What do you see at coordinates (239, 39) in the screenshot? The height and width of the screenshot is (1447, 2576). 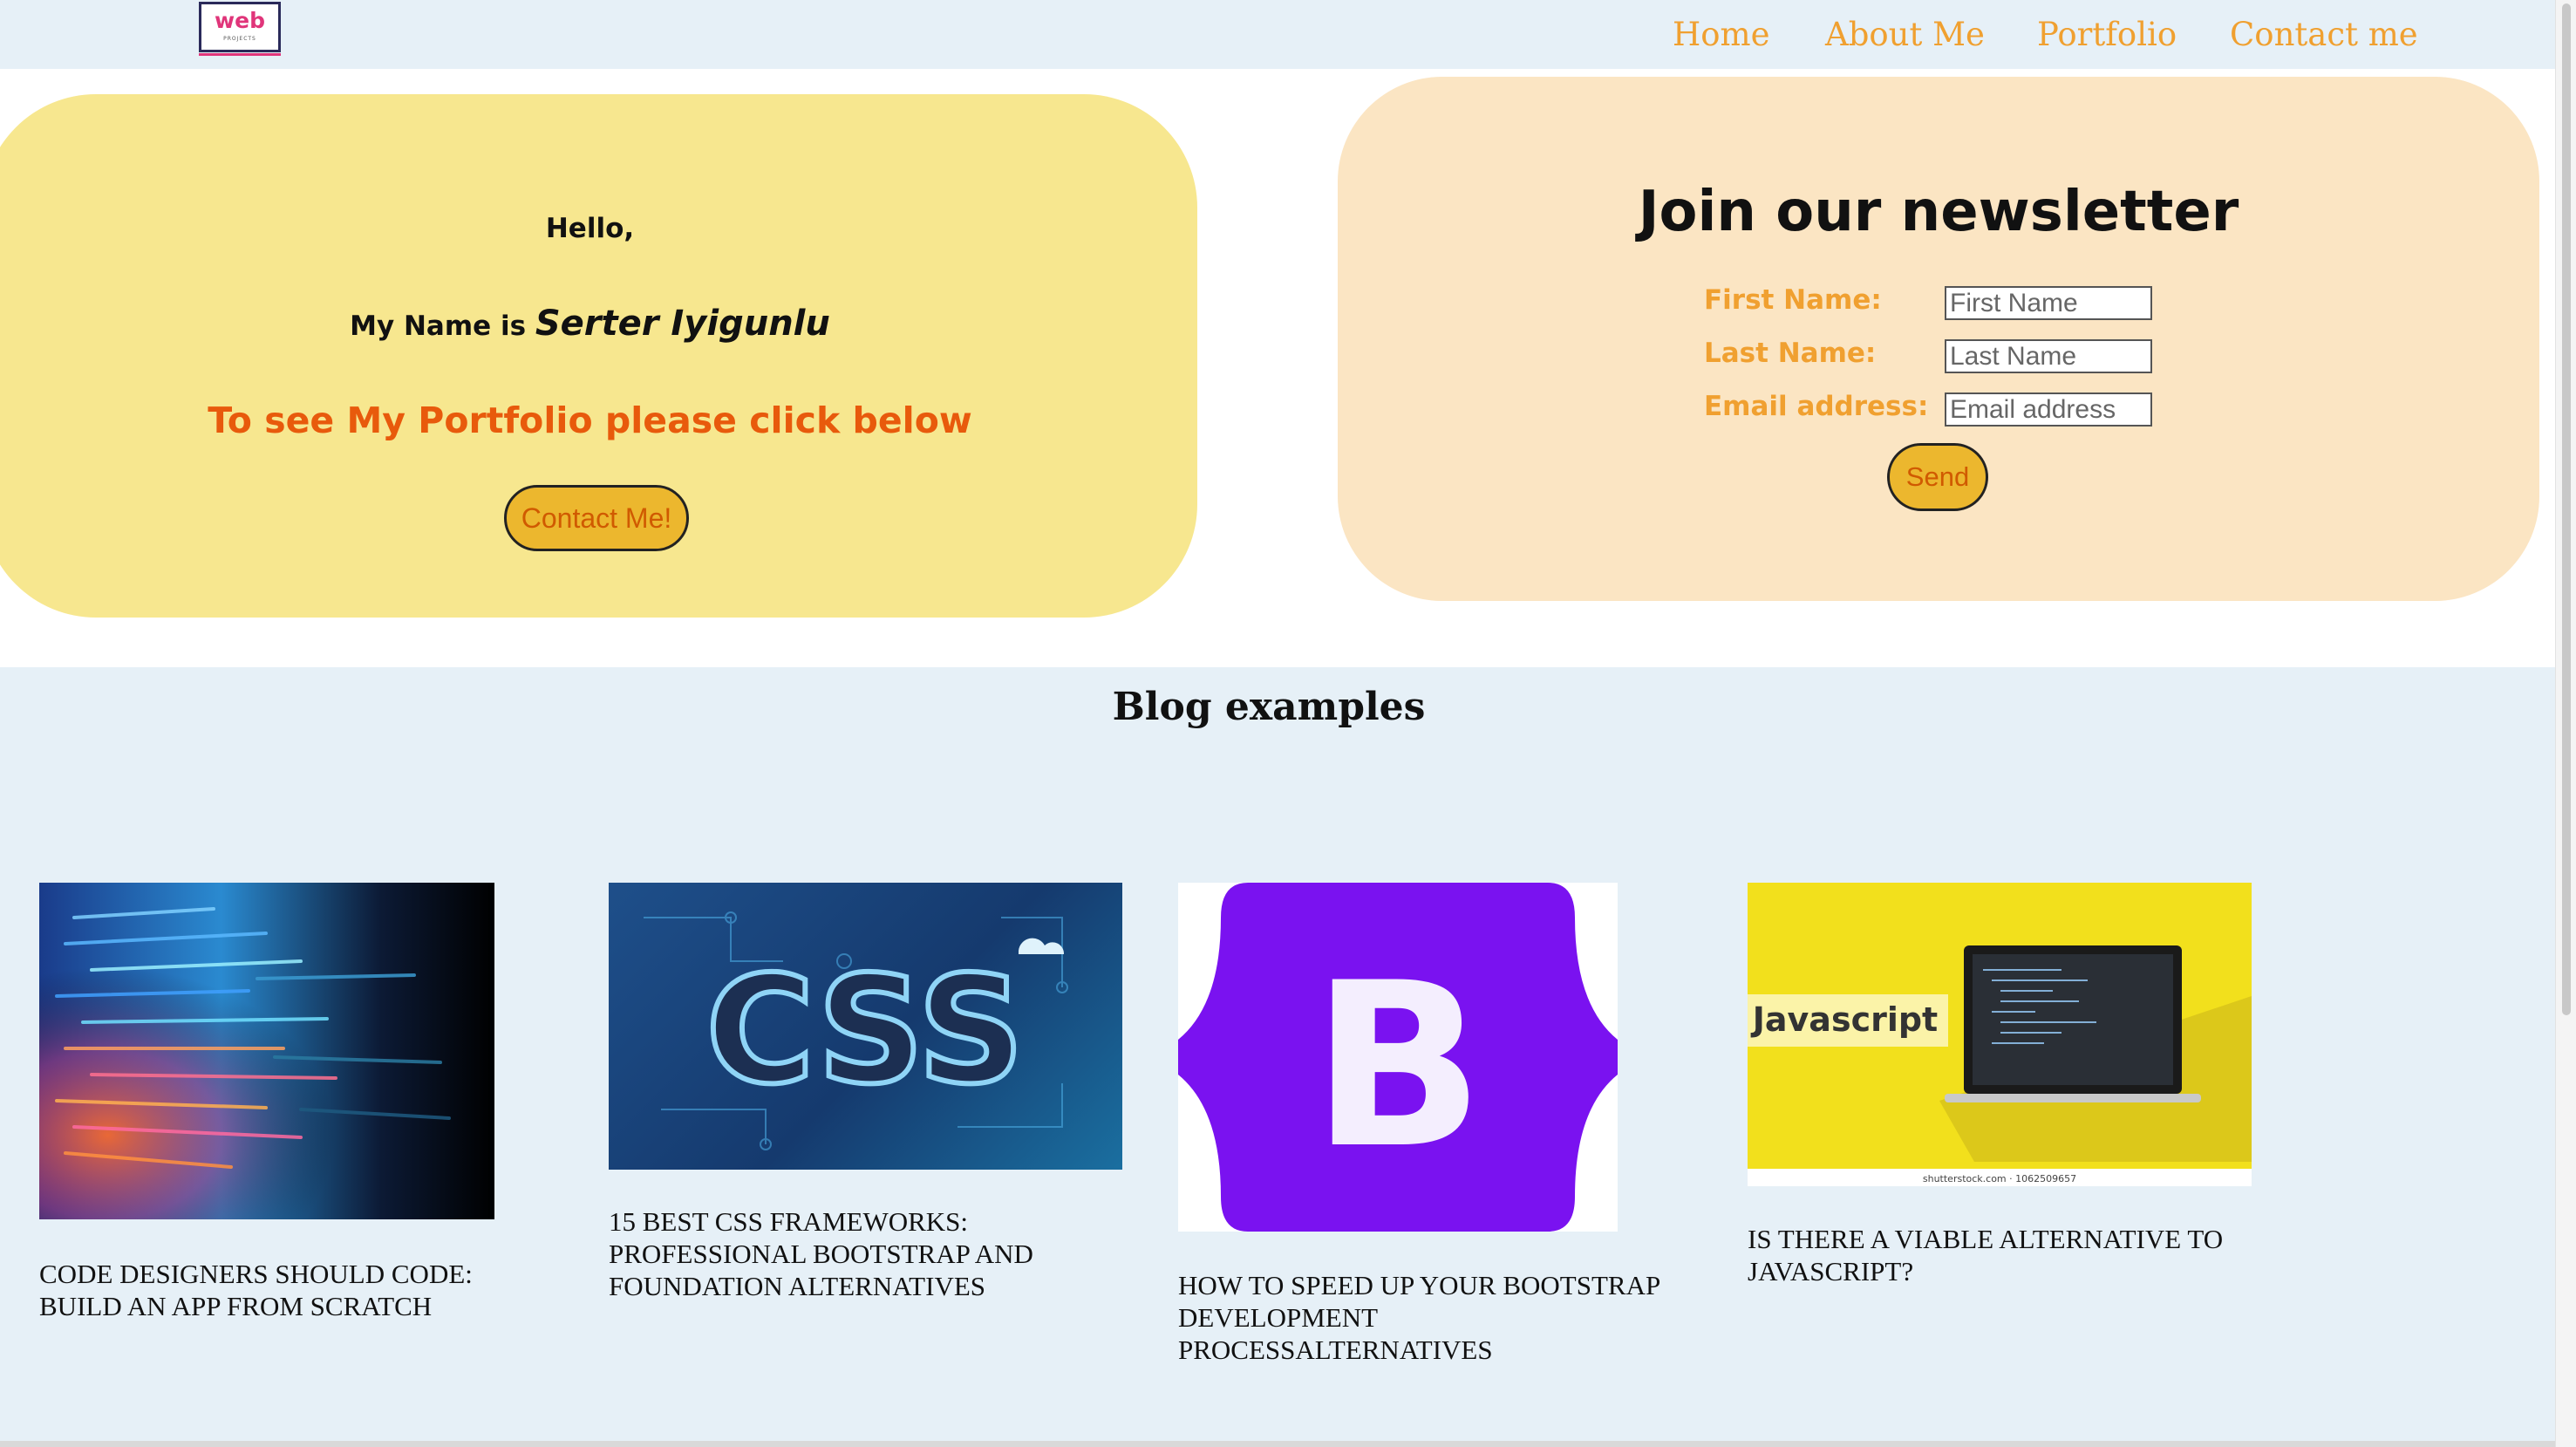 I see `logo-subtext: PROJECTS` at bounding box center [239, 39].